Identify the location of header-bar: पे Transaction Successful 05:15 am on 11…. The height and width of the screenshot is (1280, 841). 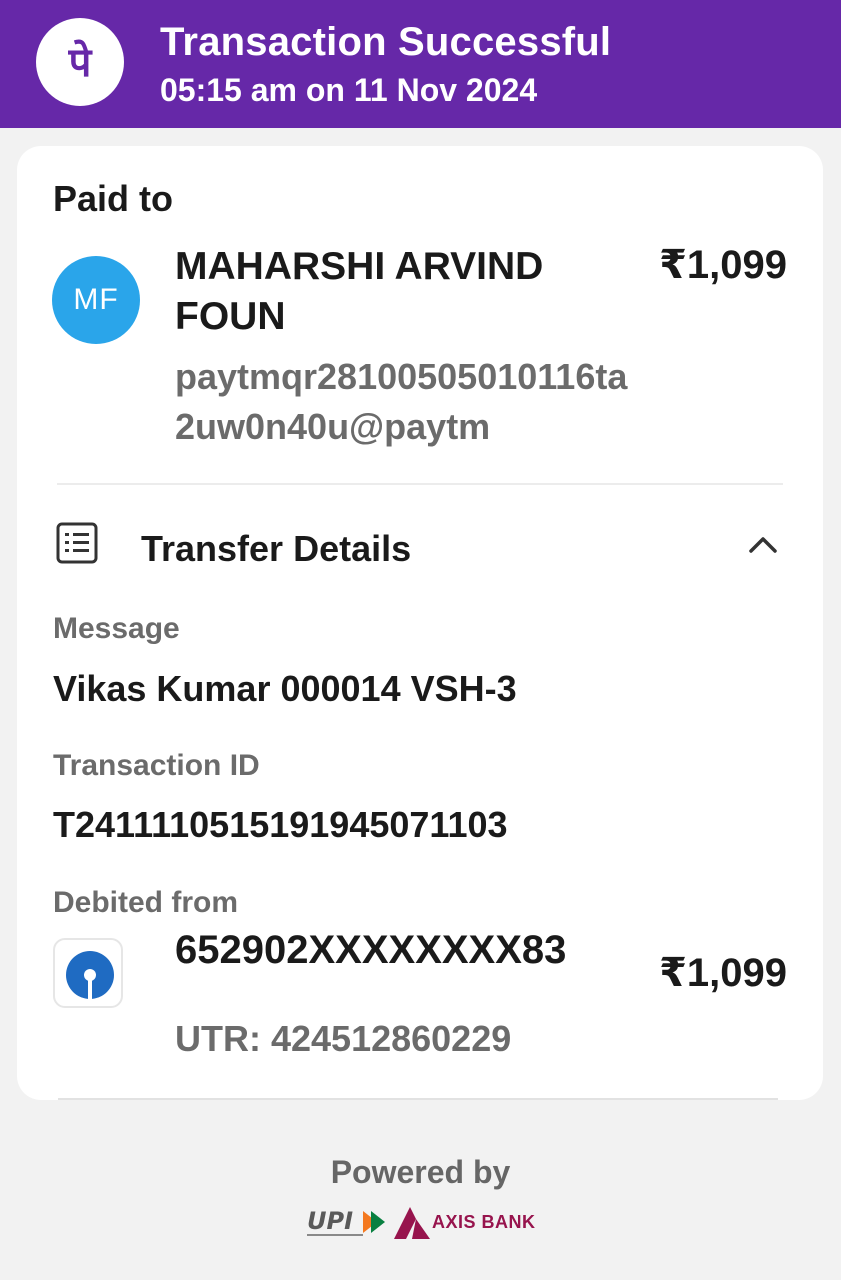
(420, 64).